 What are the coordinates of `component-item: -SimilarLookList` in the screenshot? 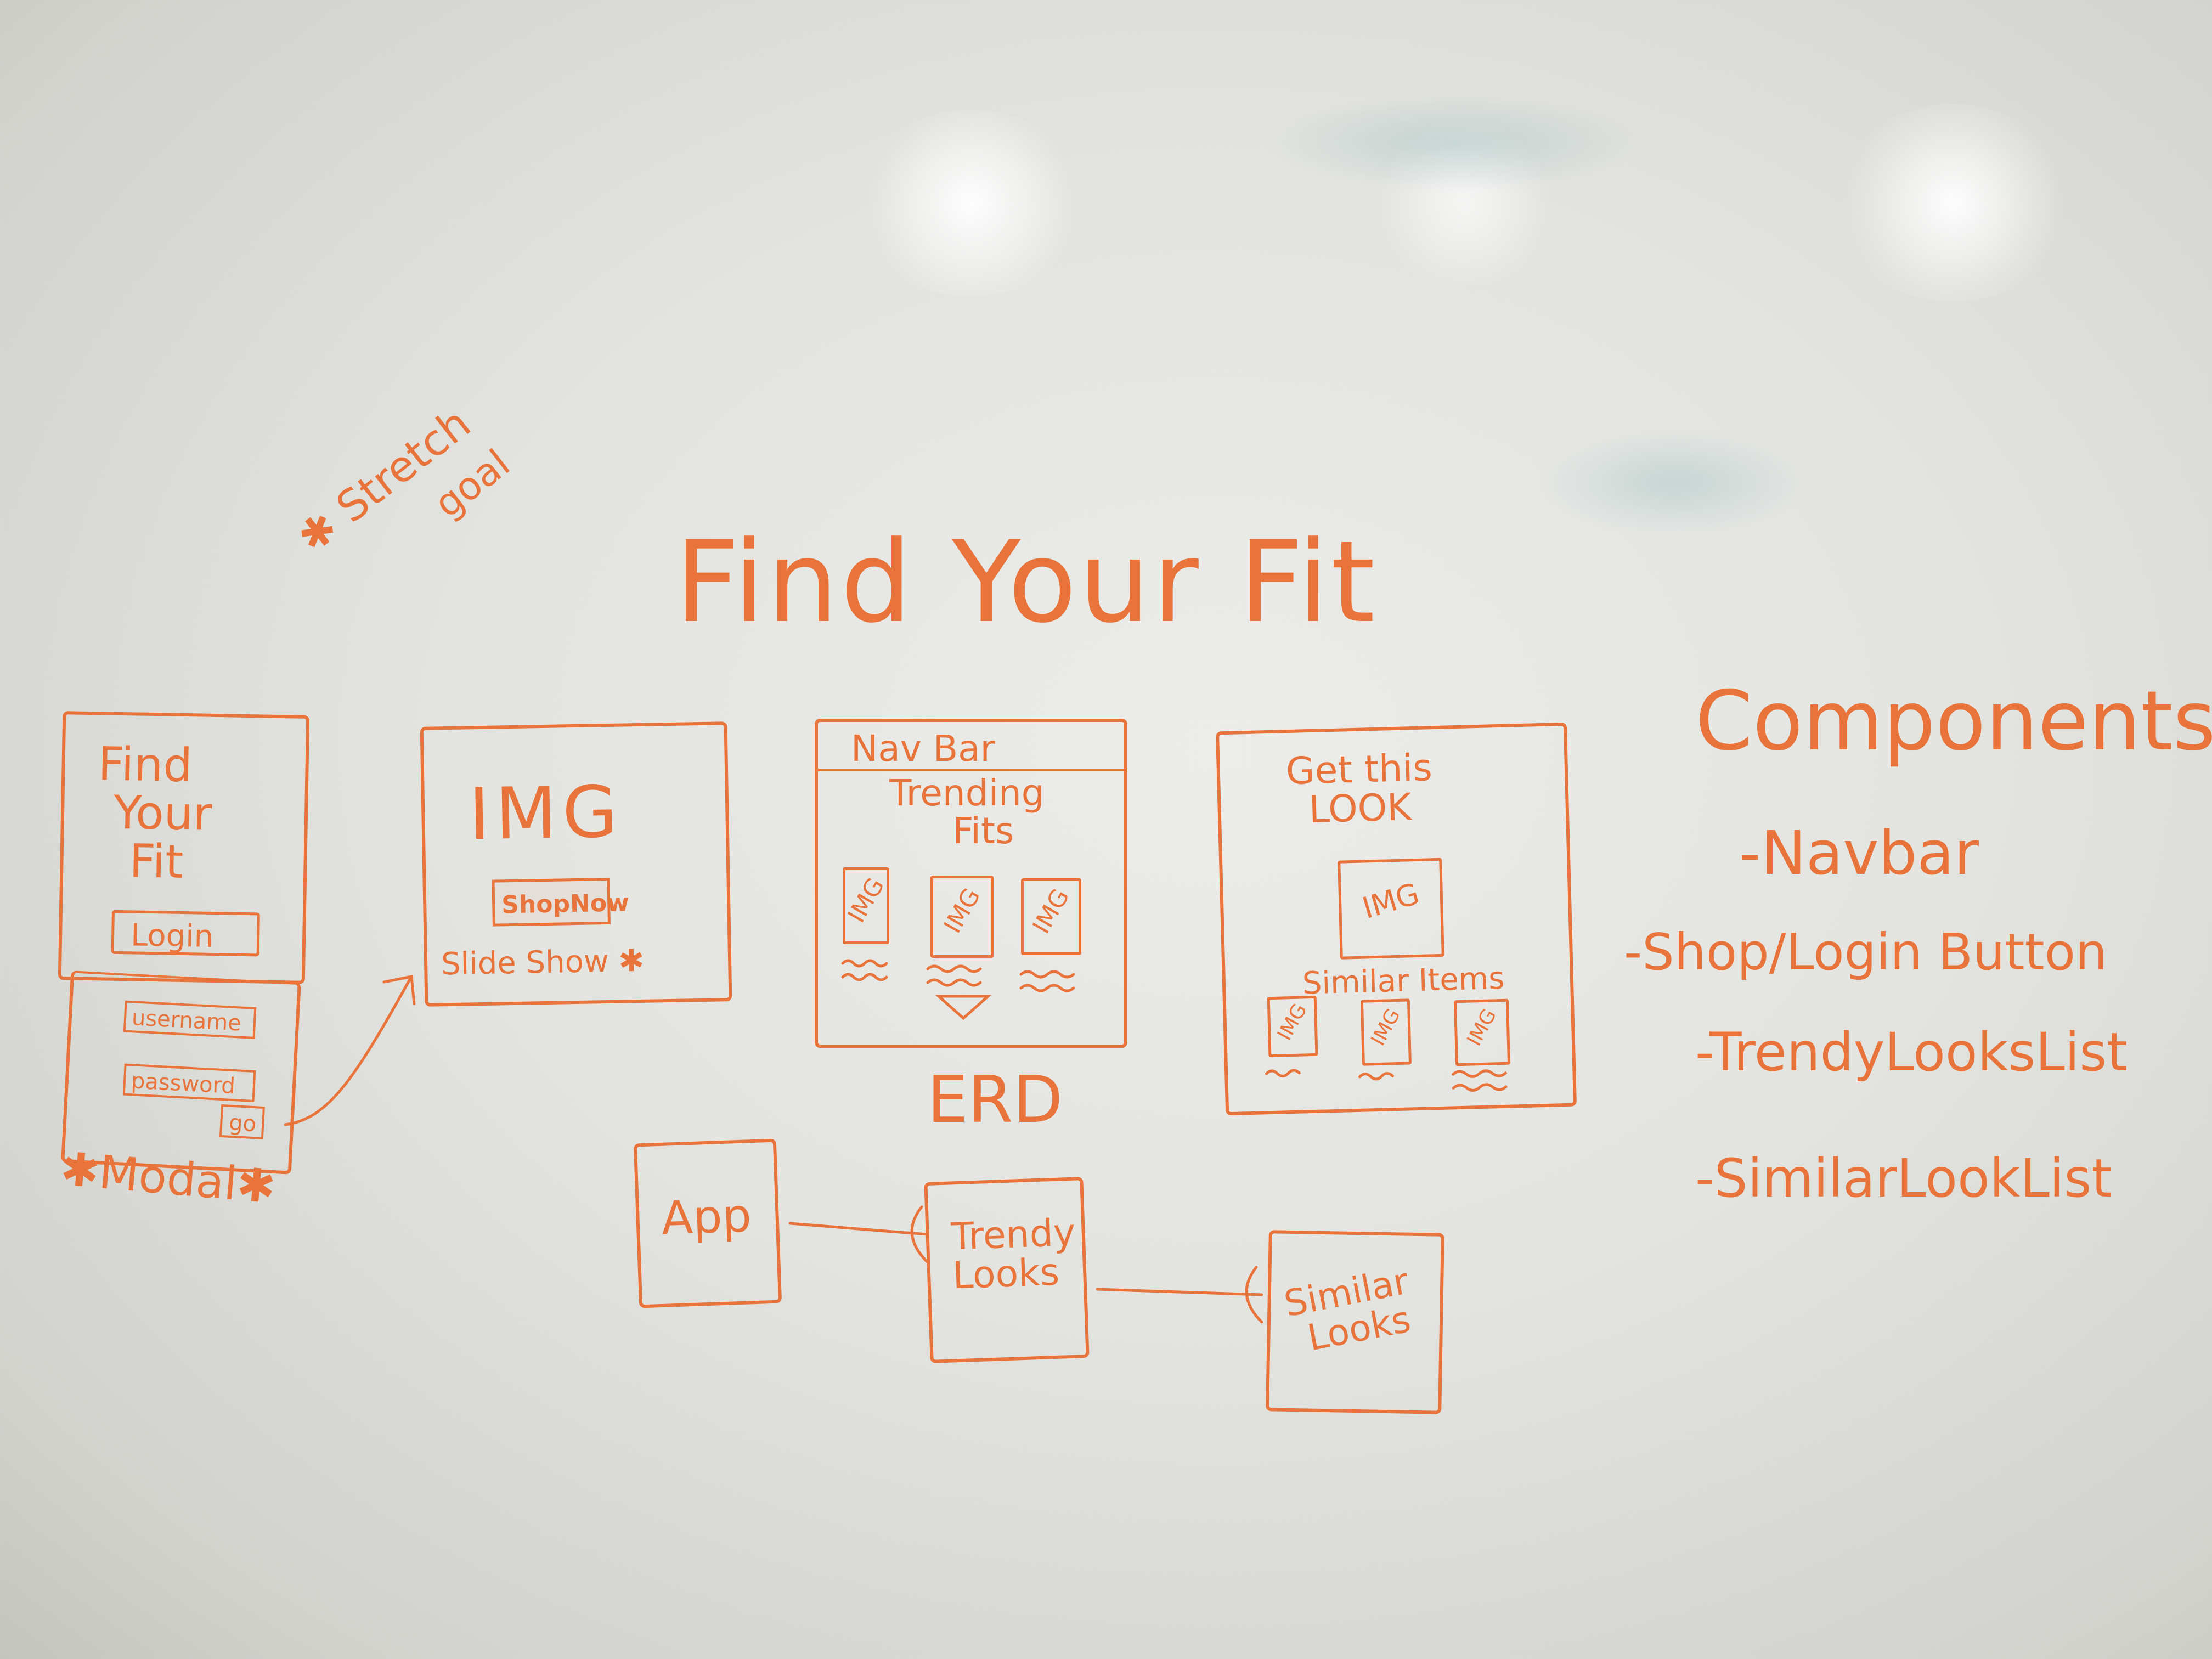 It's located at (1904, 1178).